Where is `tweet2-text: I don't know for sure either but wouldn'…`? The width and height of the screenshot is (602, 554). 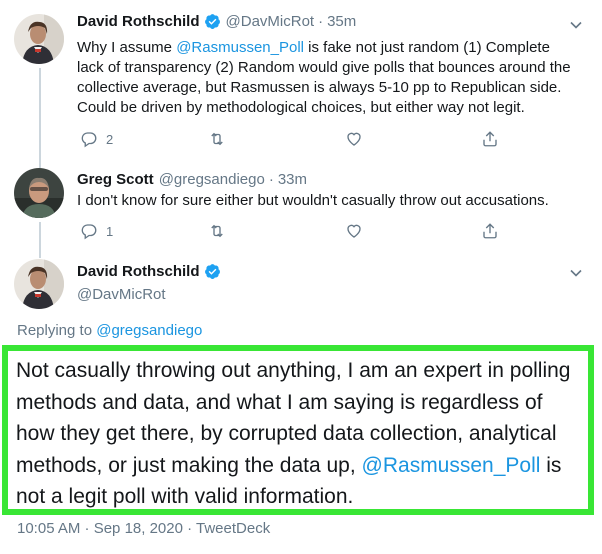 tweet2-text: I don't know for sure either but wouldn'… is located at coordinates (313, 200).